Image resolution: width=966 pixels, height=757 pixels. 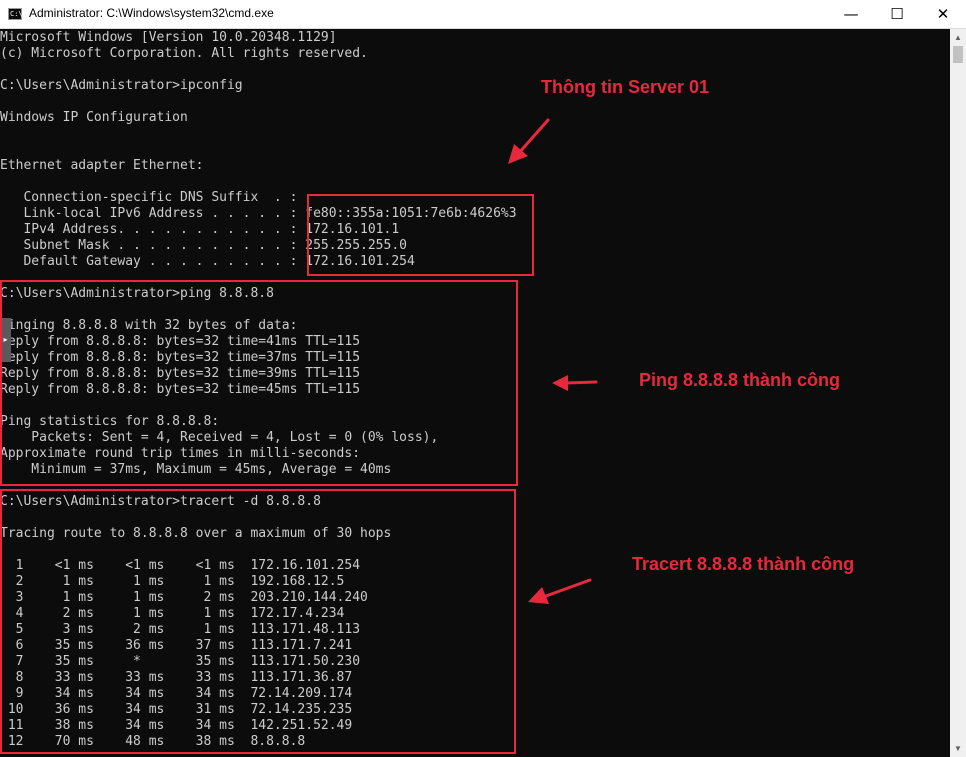 What do you see at coordinates (94, 117) in the screenshot?
I see `console-line: Windows IP Configuration` at bounding box center [94, 117].